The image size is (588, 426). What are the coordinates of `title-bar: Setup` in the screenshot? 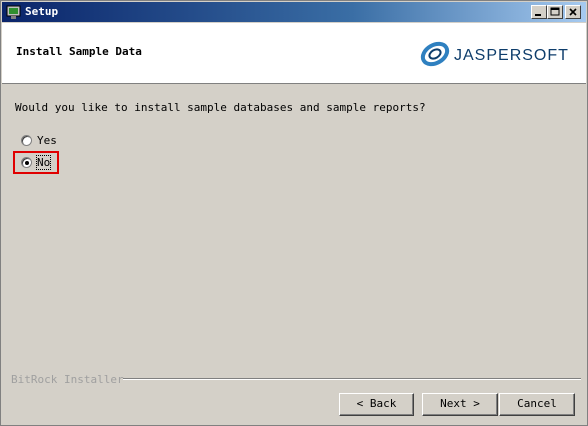 It's located at (294, 12).